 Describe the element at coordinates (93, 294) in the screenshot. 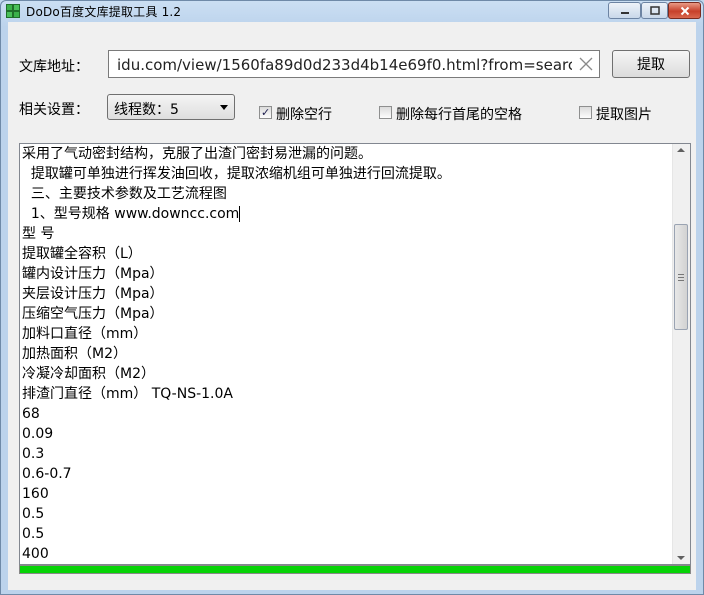

I see `content-line: 夹层设计压力（Mpa）` at that location.